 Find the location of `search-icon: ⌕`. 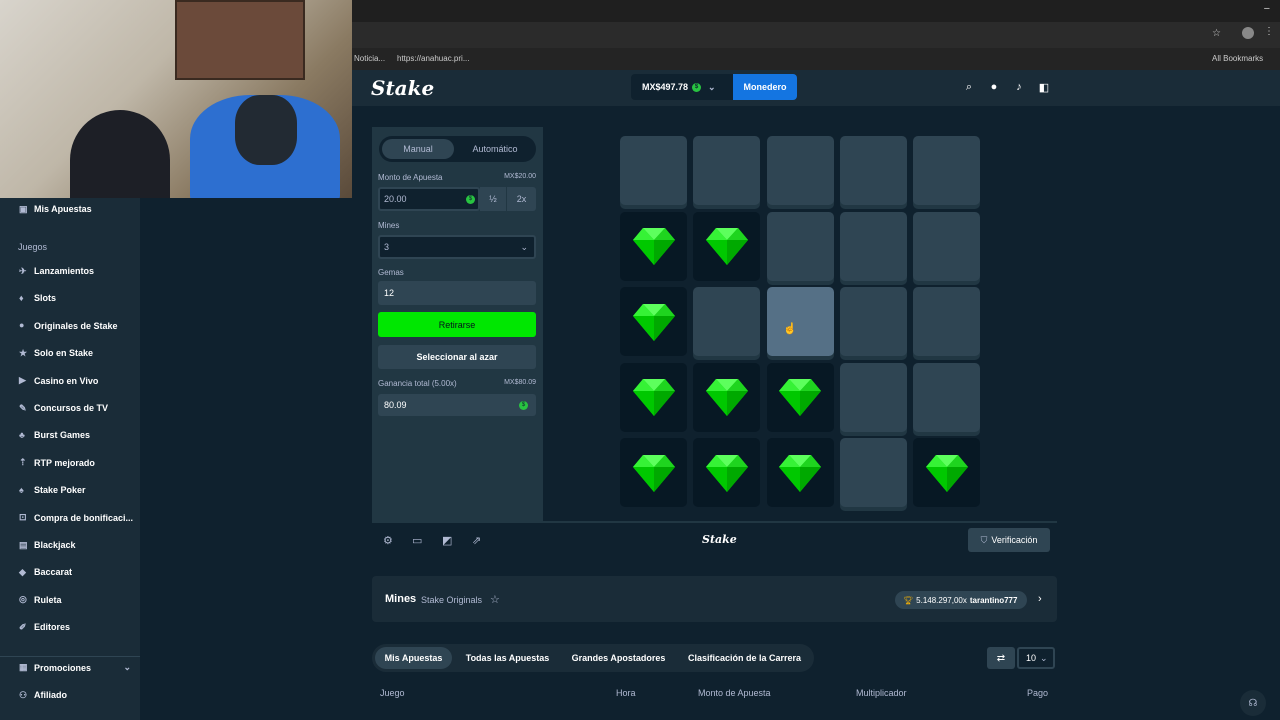

search-icon: ⌕ is located at coordinates (969, 87).